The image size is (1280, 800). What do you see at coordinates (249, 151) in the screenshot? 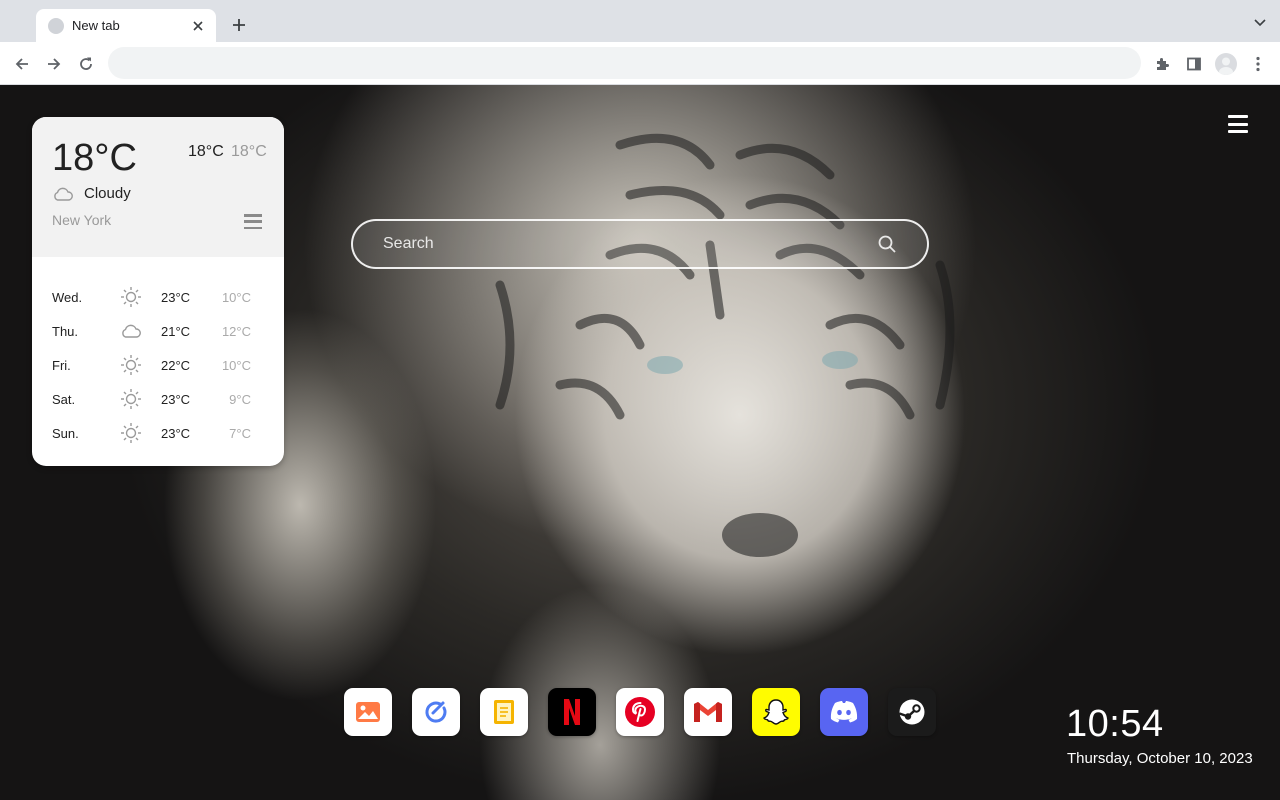
I see `today-low: 18°C` at bounding box center [249, 151].